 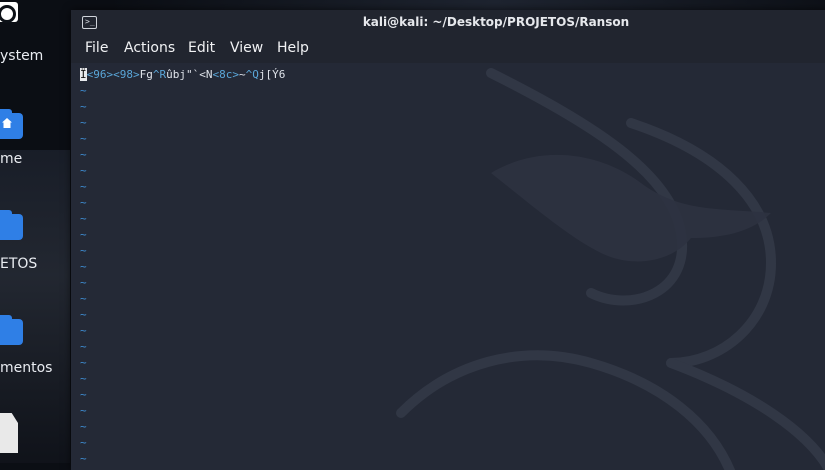 I want to click on control-char: ^Q, so click(x=252, y=74).